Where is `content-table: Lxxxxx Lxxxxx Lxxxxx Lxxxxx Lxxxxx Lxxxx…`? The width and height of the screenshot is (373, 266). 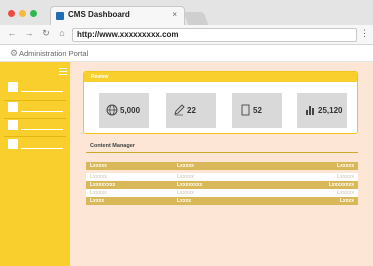 content-table: Lxxxxx Lxxxxx Lxxxxx Lxxxxx Lxxxxx Lxxxx… is located at coordinates (222, 183).